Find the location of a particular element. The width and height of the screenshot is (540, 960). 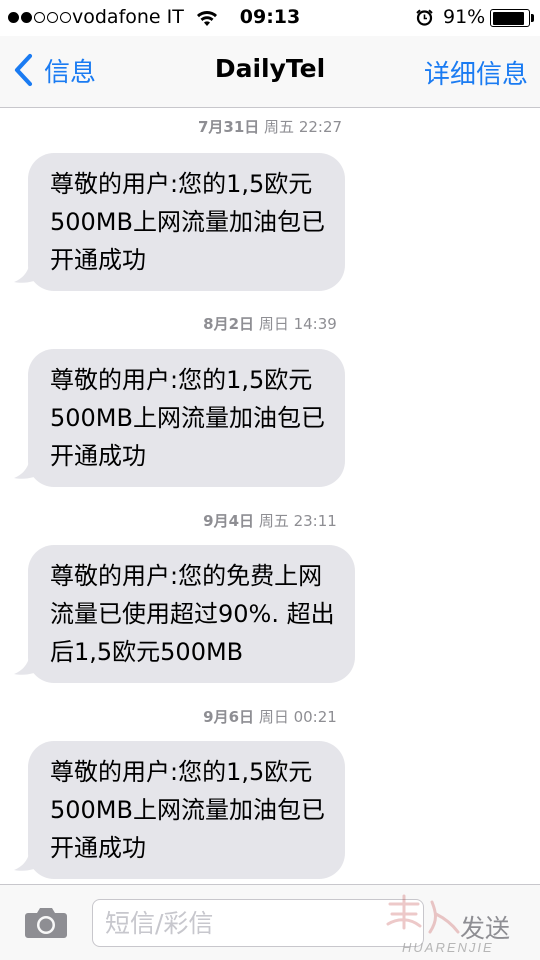

details-button: 详细信息 is located at coordinates (476, 72).